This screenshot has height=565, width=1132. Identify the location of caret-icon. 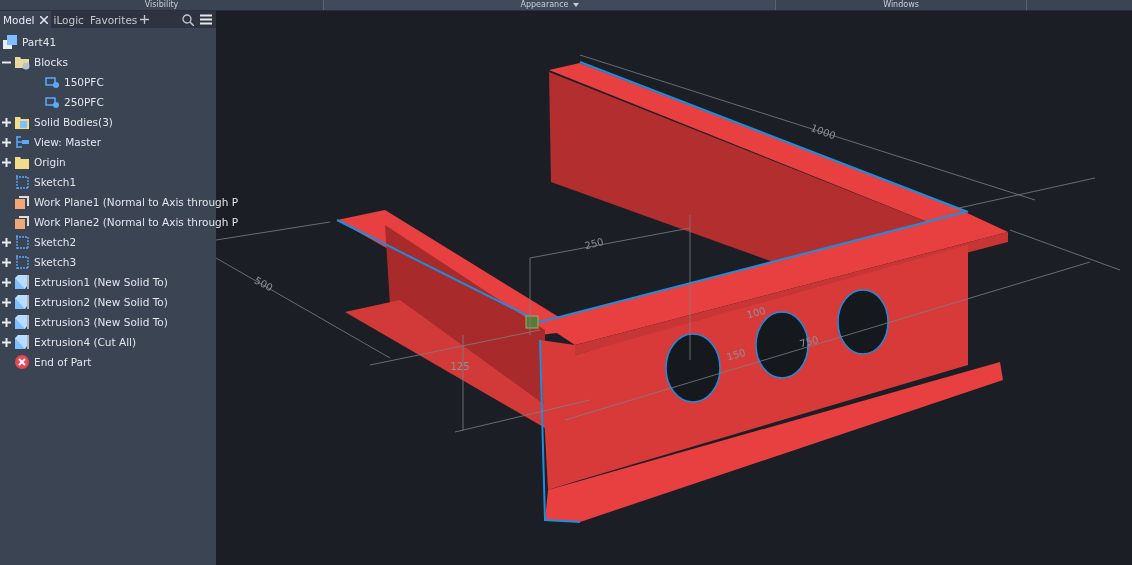
(575, 5).